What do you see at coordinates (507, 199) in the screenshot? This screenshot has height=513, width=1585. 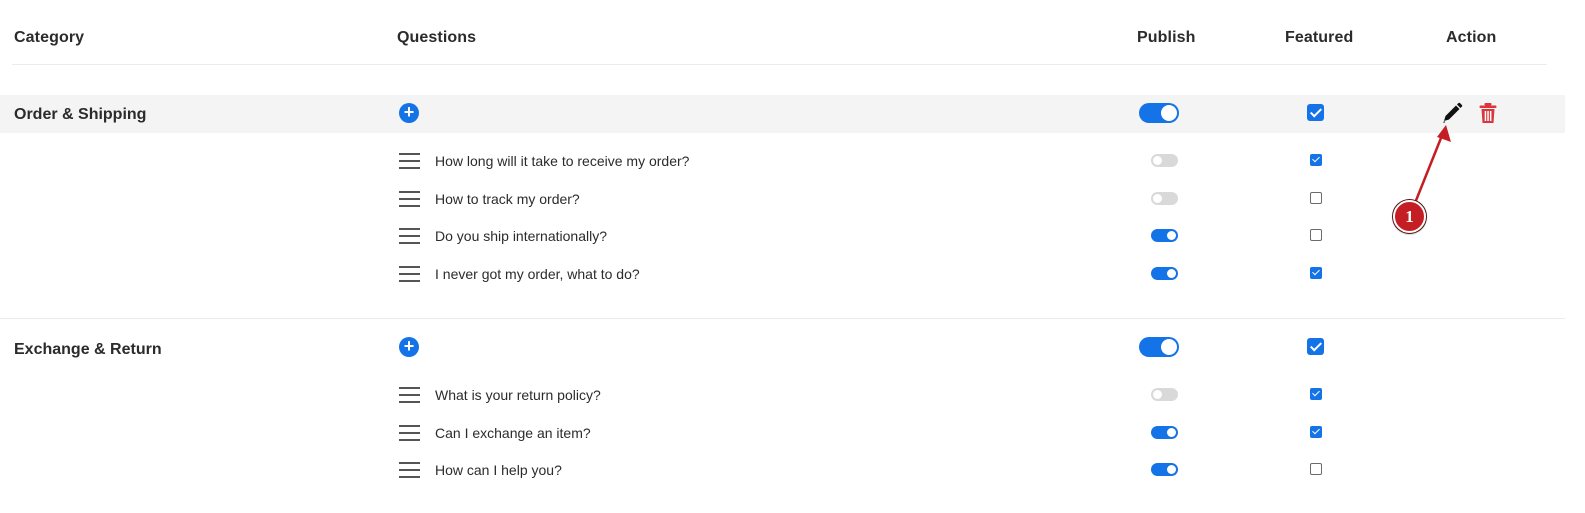 I see `question-text: How to track my order?` at bounding box center [507, 199].